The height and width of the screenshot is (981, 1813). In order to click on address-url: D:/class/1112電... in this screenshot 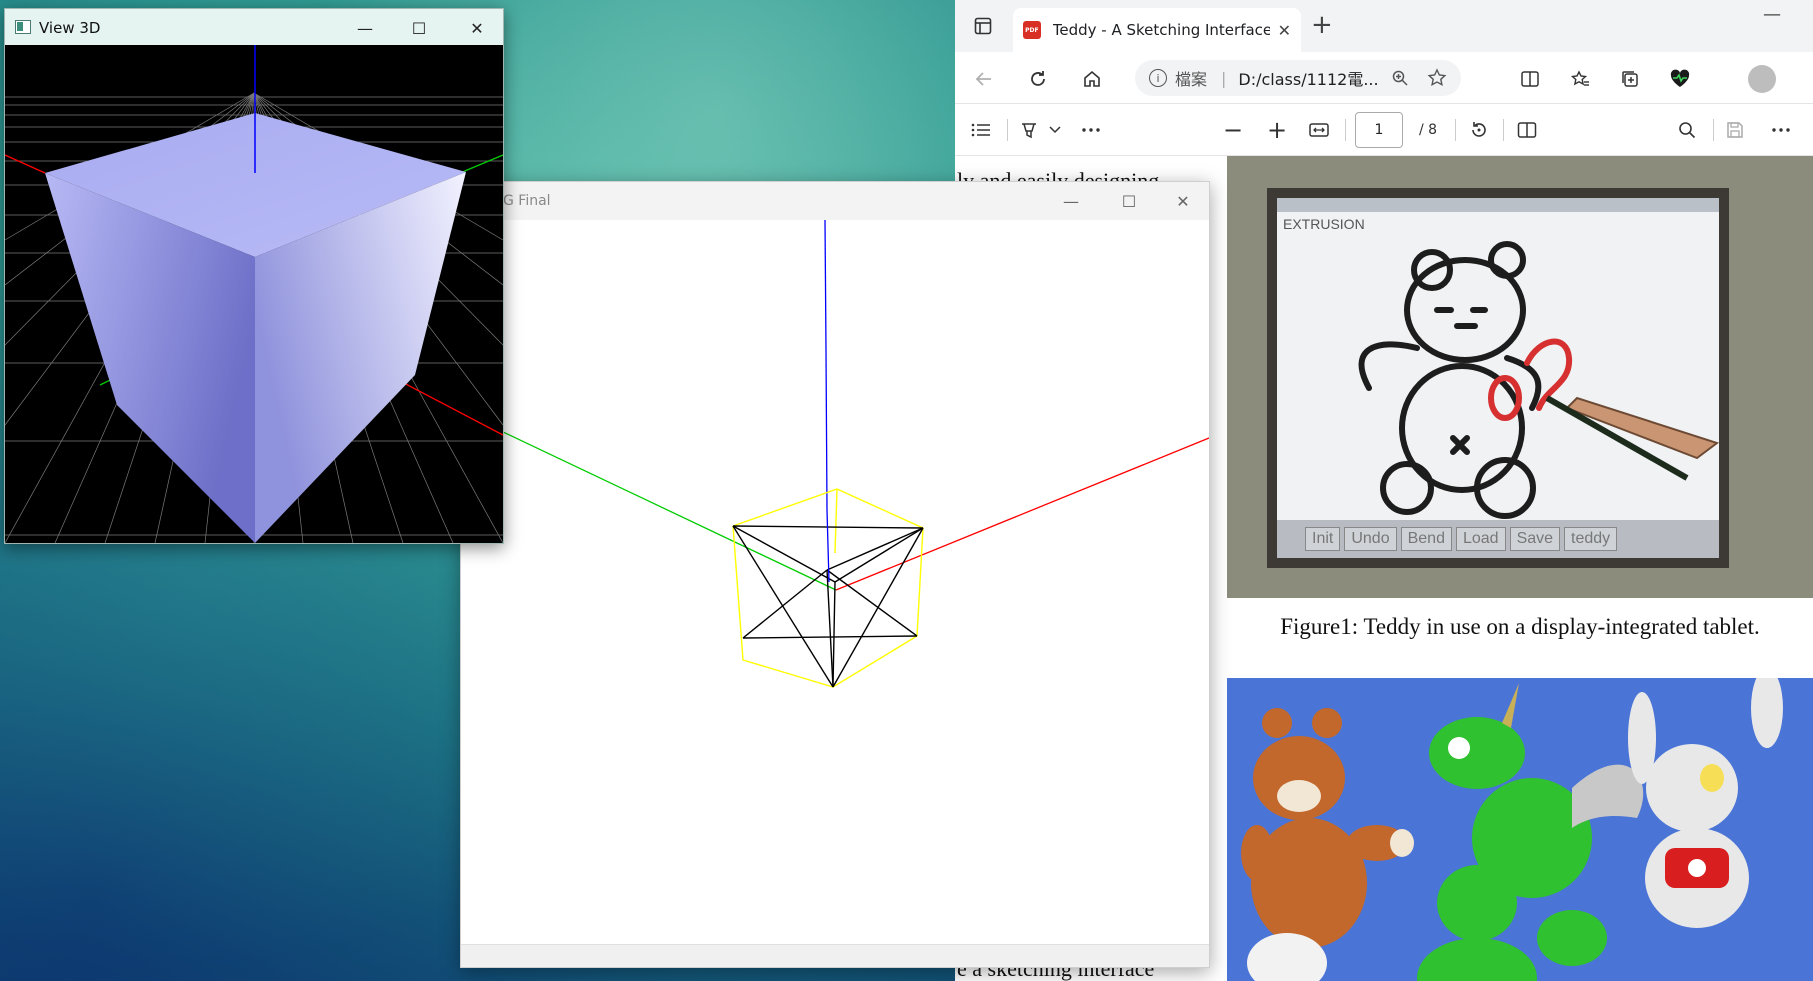, I will do `click(1308, 79)`.